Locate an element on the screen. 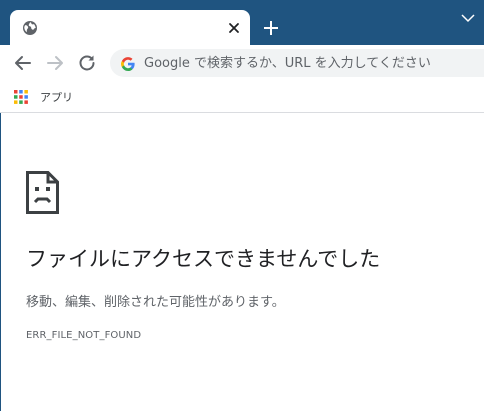 The image size is (484, 411). navigation-toolbar is located at coordinates (242, 63).